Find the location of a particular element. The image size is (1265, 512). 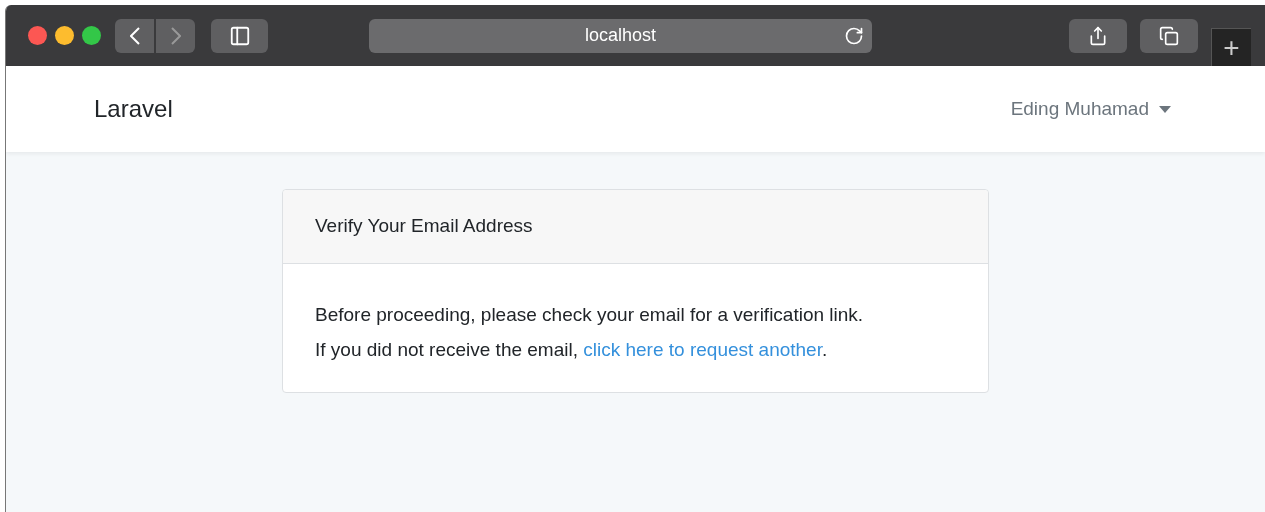

tabs-button is located at coordinates (1169, 35).